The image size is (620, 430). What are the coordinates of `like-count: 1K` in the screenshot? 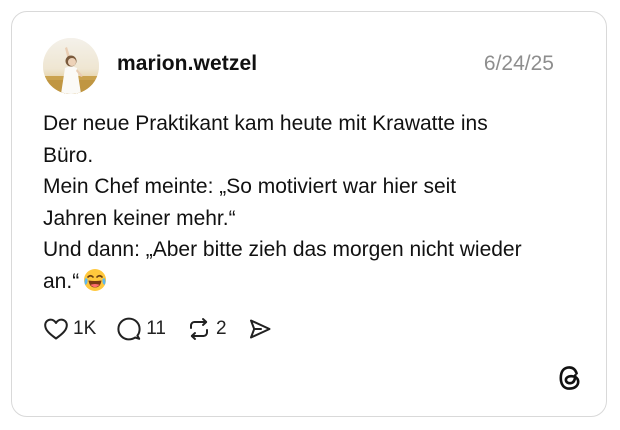 It's located at (85, 328).